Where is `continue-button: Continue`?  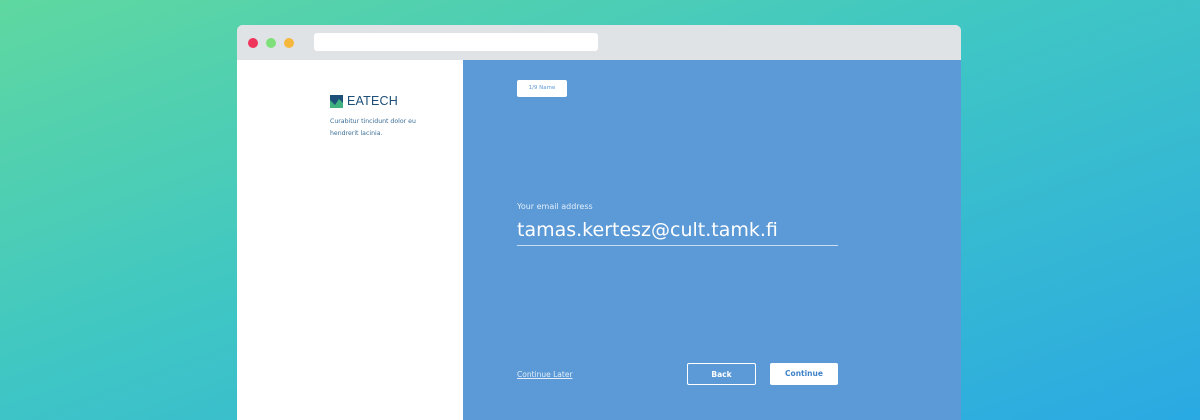
continue-button: Continue is located at coordinates (804, 374).